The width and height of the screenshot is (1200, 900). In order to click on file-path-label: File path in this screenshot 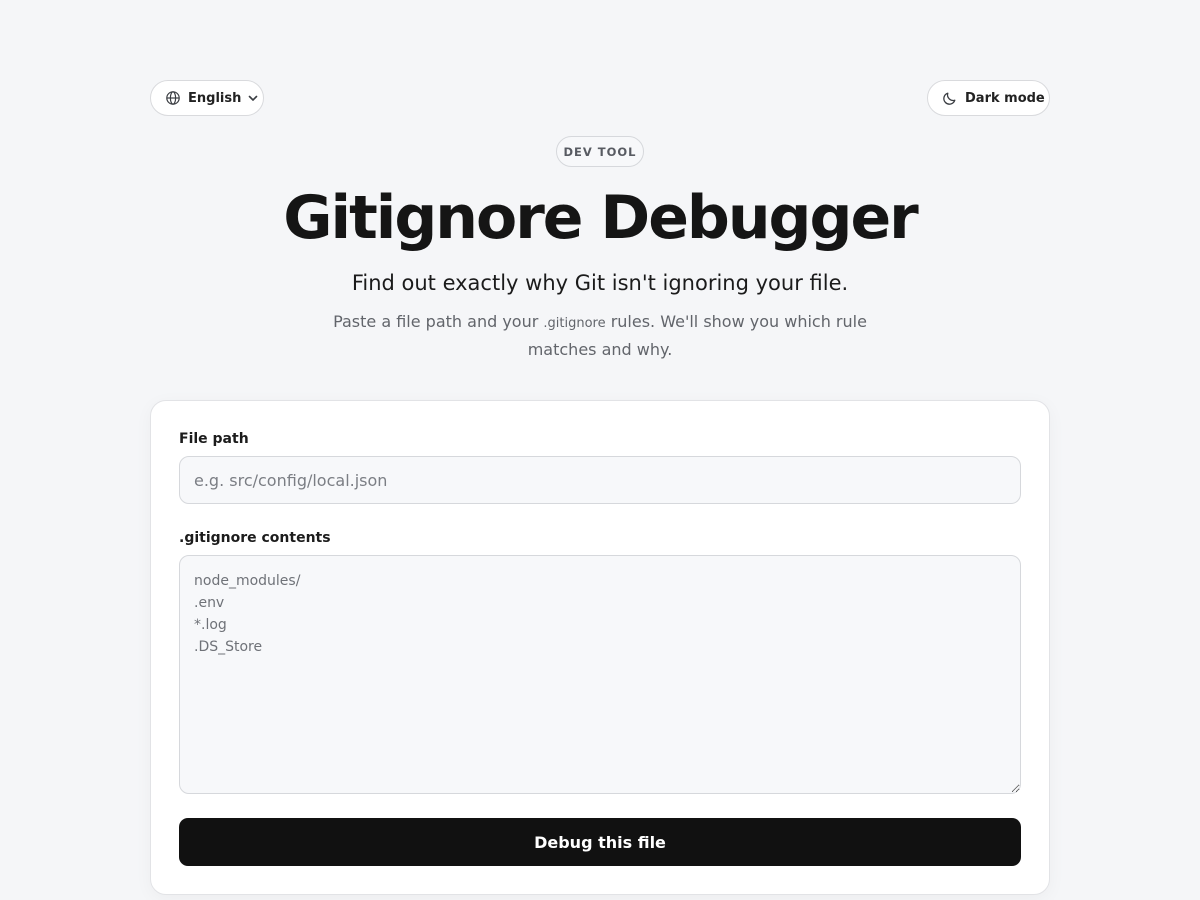, I will do `click(214, 439)`.